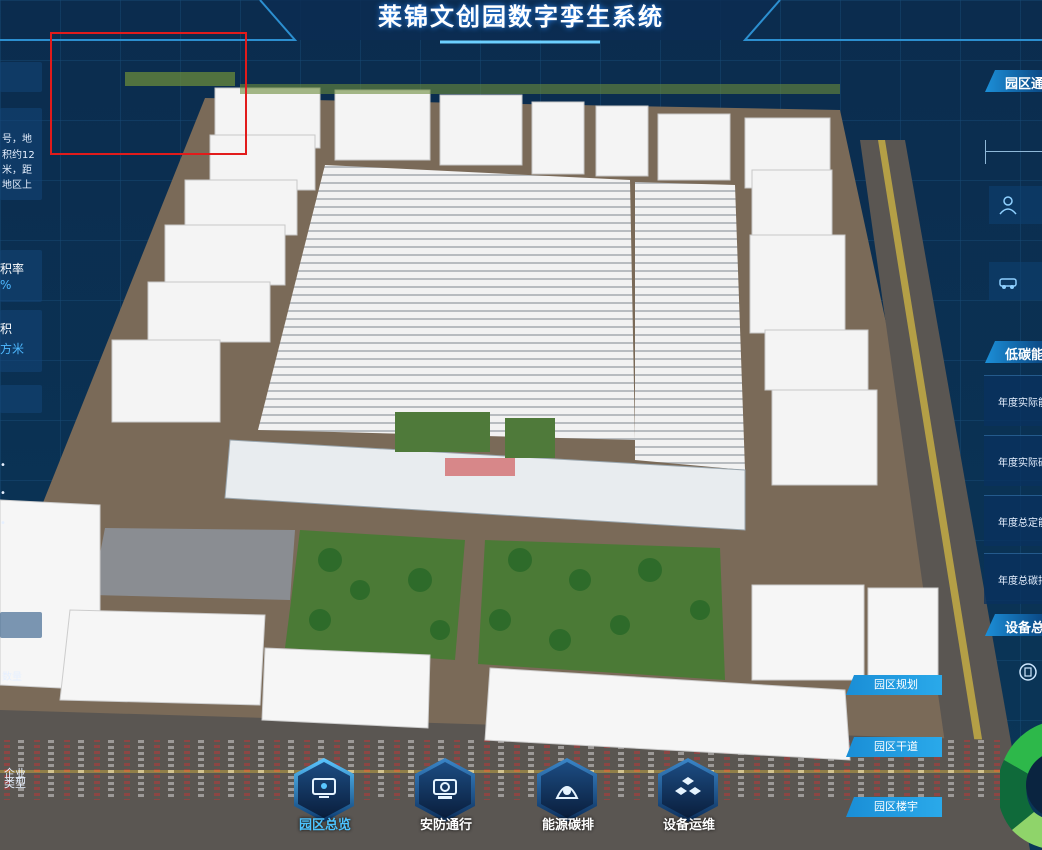 The height and width of the screenshot is (850, 1042). What do you see at coordinates (1023, 628) in the screenshot?
I see `device-title: 设备总` at bounding box center [1023, 628].